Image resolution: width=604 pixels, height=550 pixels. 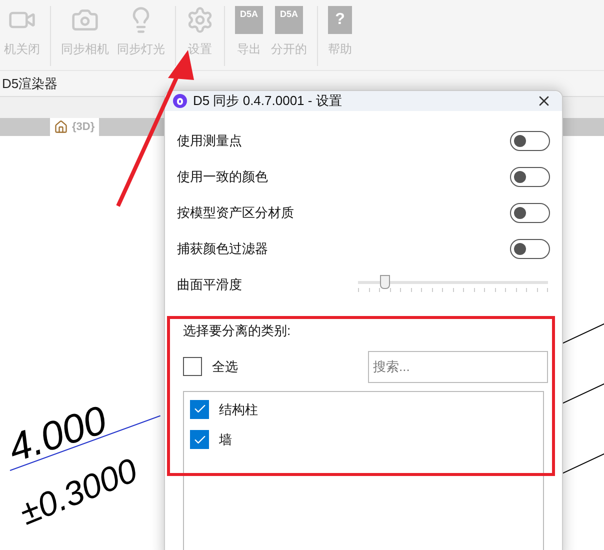 I want to click on toolbar-button: D5A 分开的, so click(x=289, y=32).